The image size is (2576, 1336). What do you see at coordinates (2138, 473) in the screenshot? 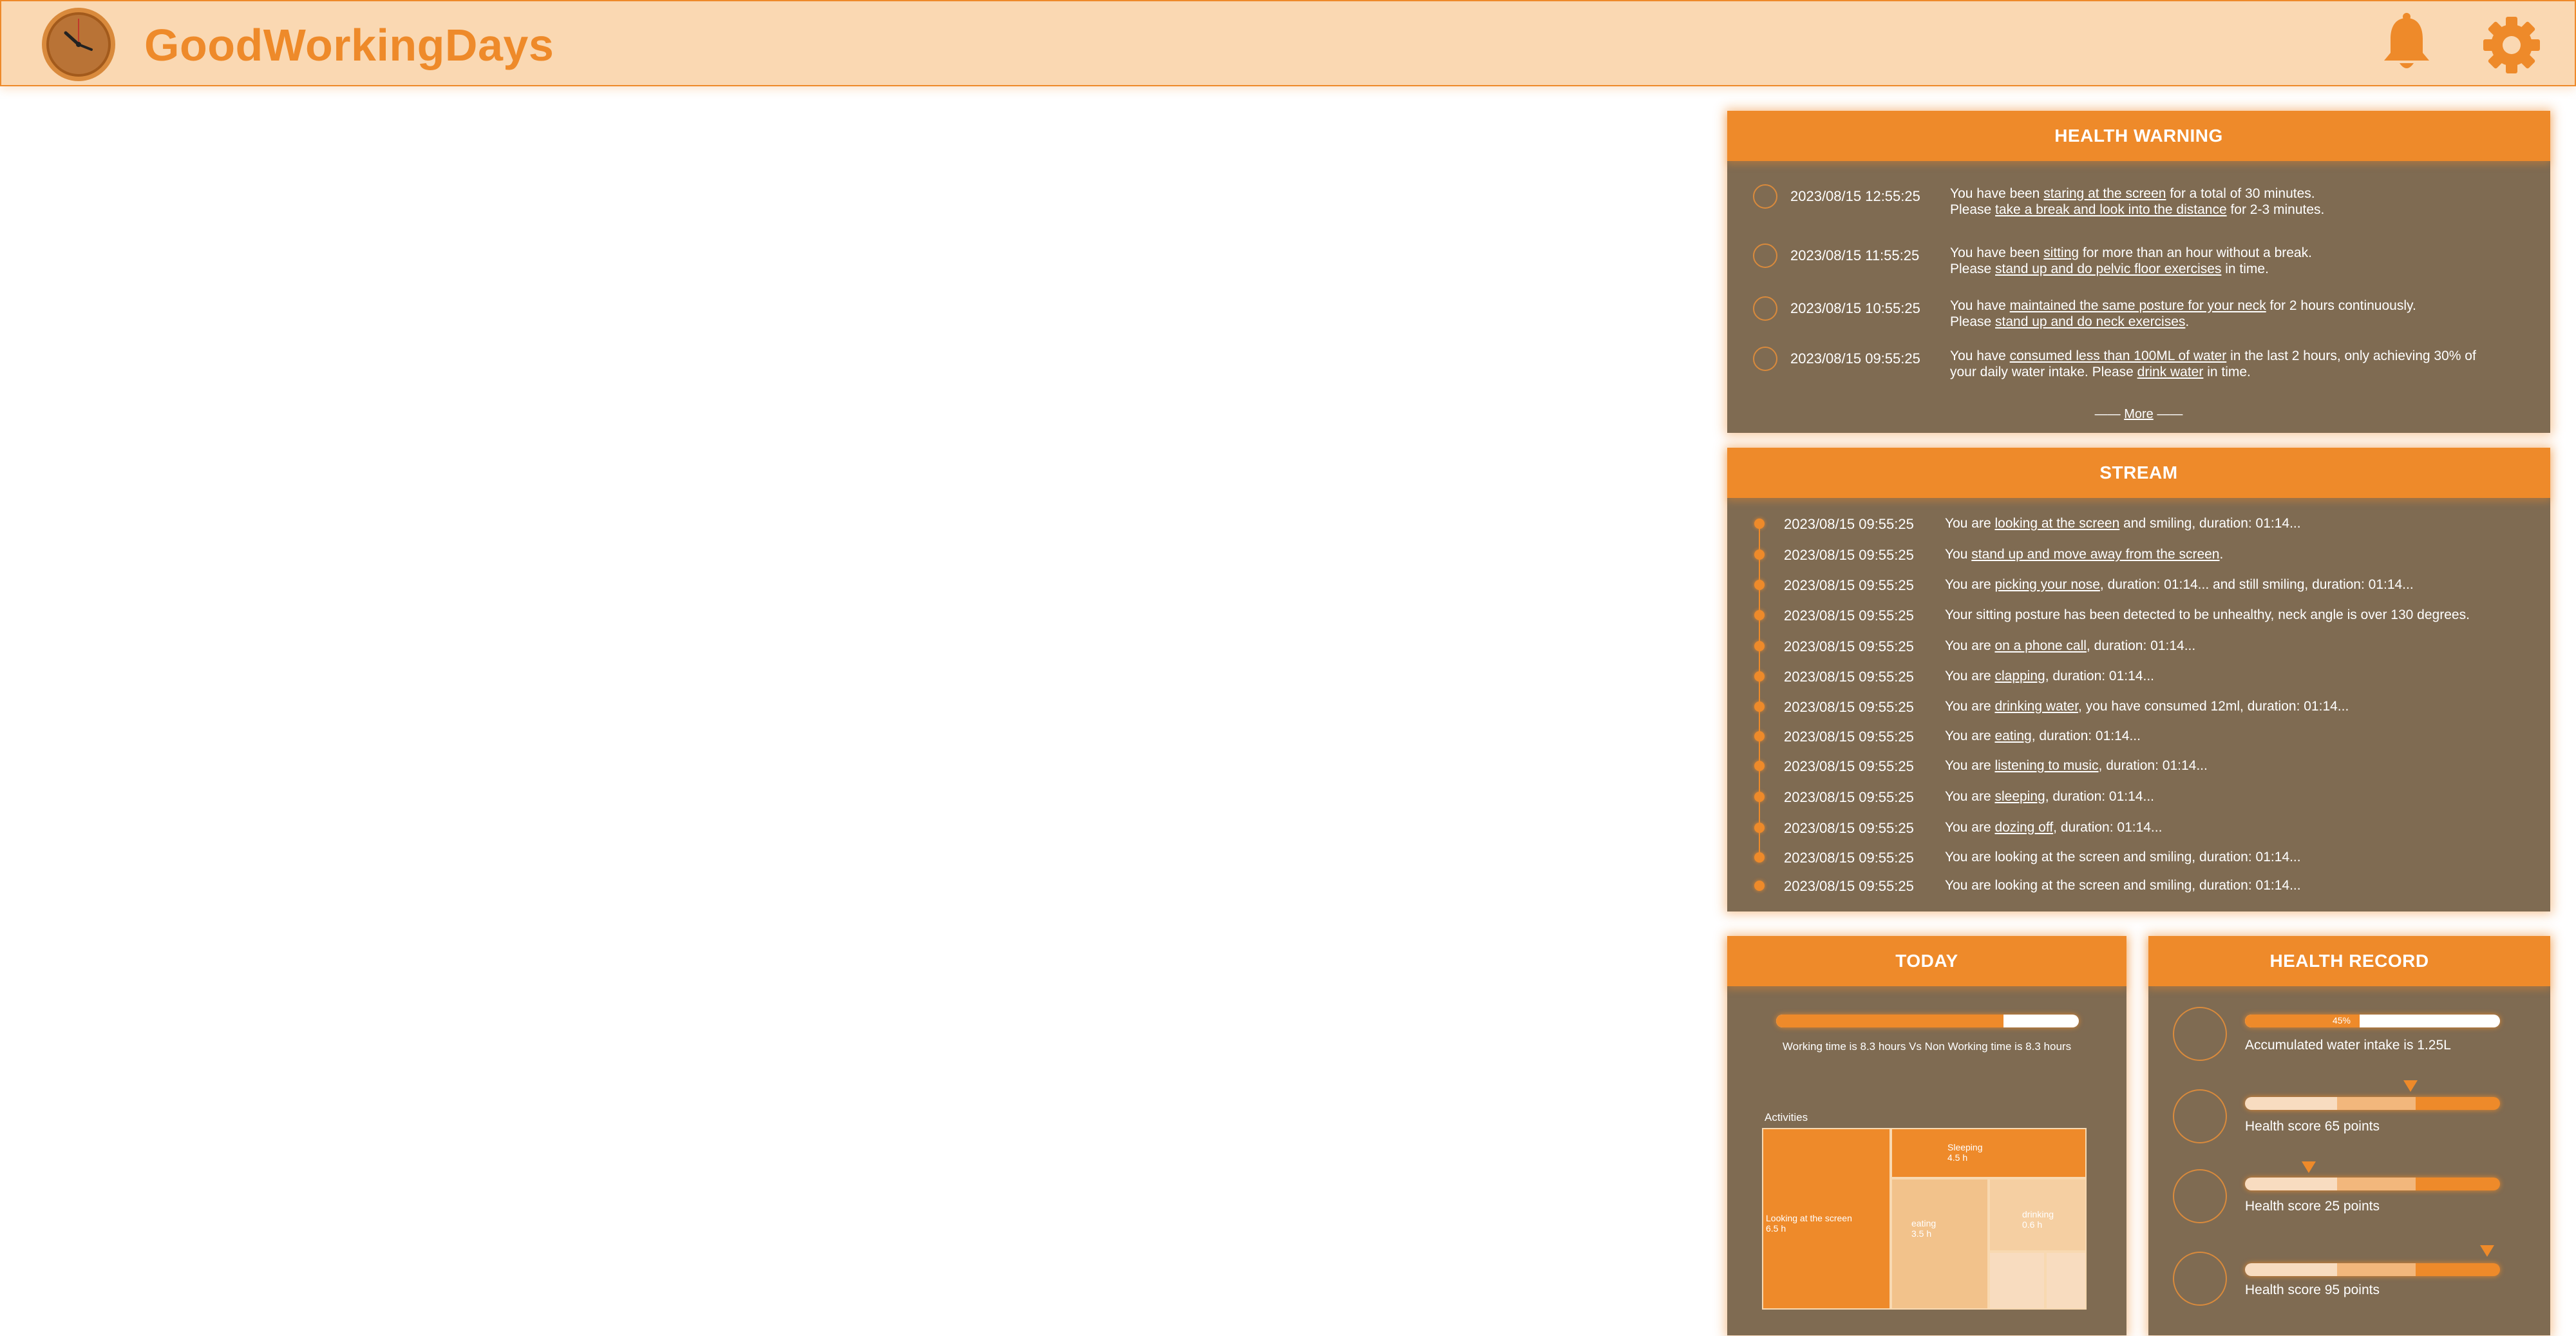
I see `stream-title: STREAM` at bounding box center [2138, 473].